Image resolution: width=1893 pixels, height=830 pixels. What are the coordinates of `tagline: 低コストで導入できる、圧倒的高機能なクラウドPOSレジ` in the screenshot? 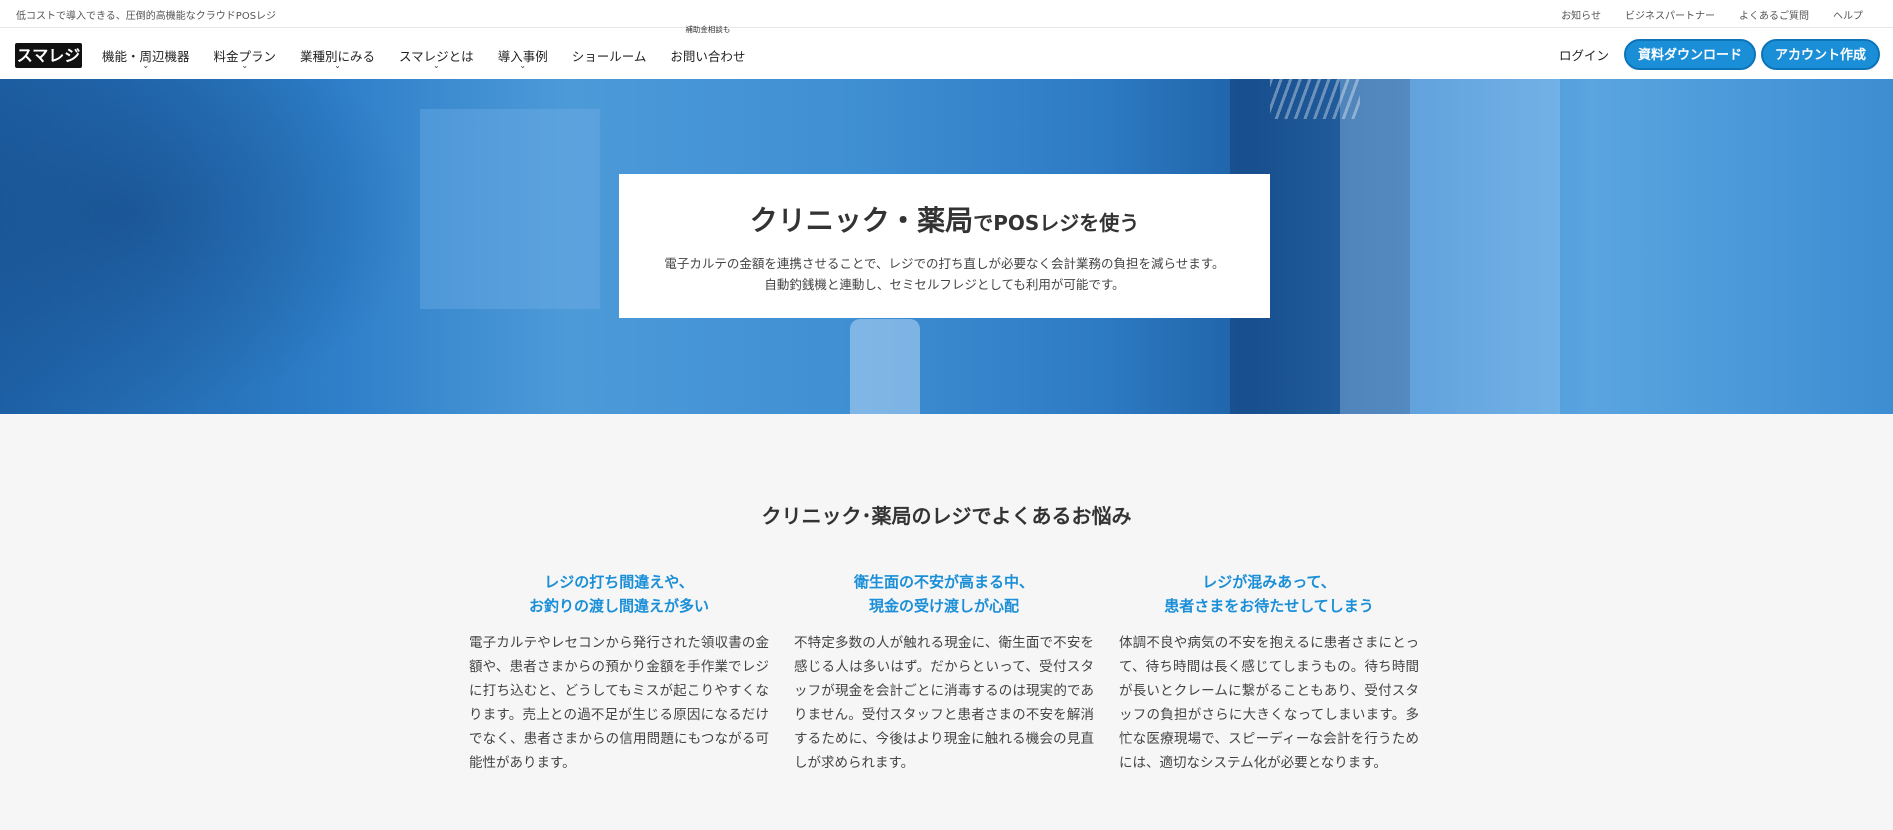 It's located at (146, 16).